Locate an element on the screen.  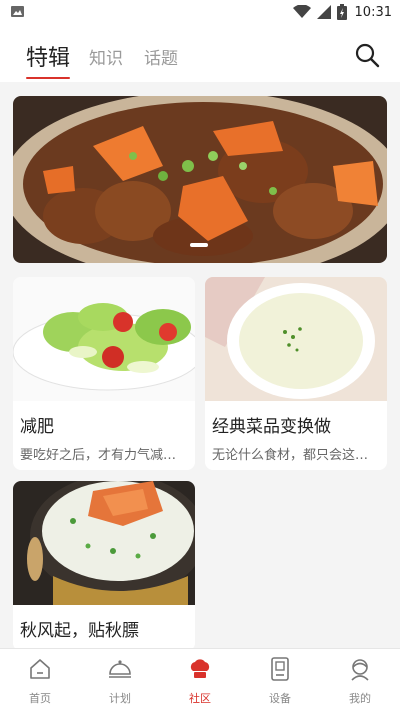
top-tab-bar: 特辑 知识 话题 is located at coordinates (200, 53).